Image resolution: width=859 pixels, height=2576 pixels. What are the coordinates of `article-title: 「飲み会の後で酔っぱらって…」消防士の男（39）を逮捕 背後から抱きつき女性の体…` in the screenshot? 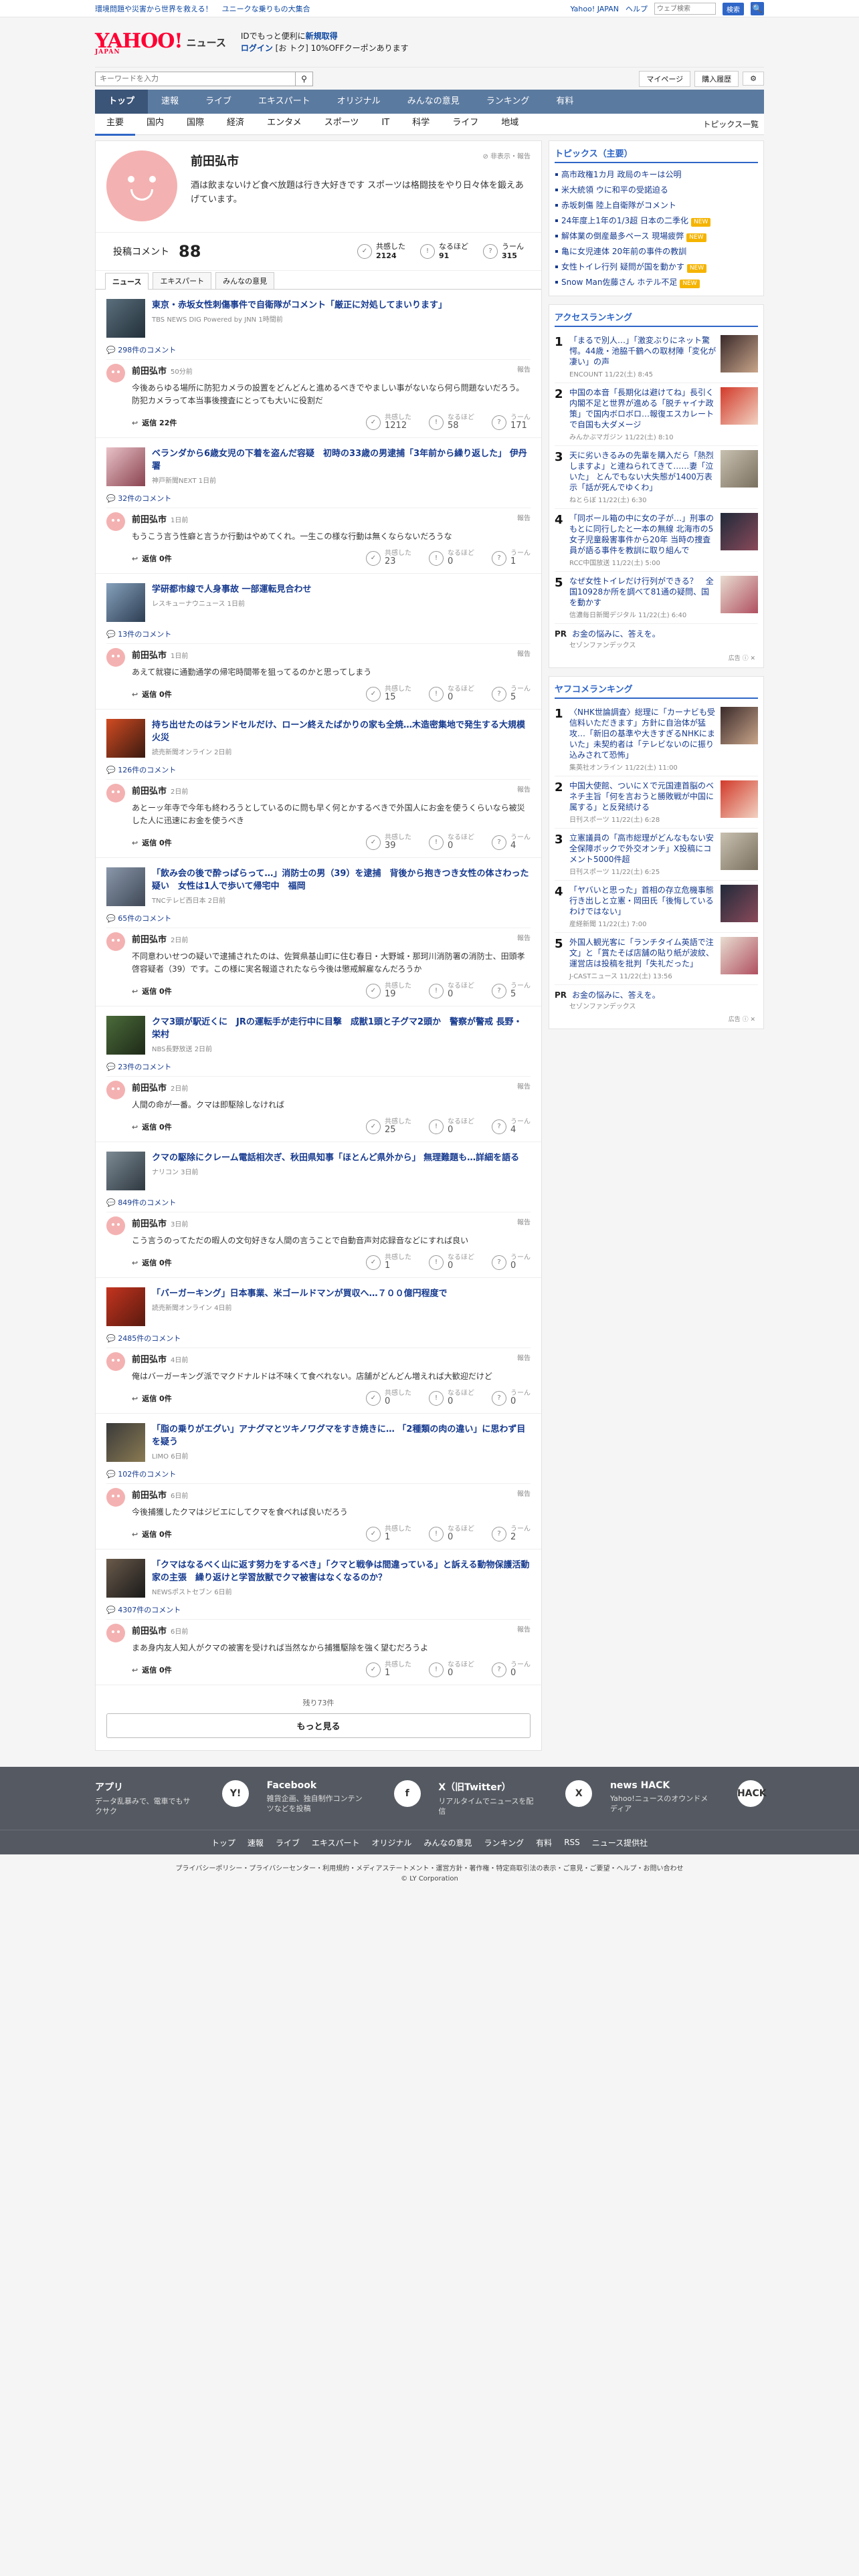 It's located at (341, 880).